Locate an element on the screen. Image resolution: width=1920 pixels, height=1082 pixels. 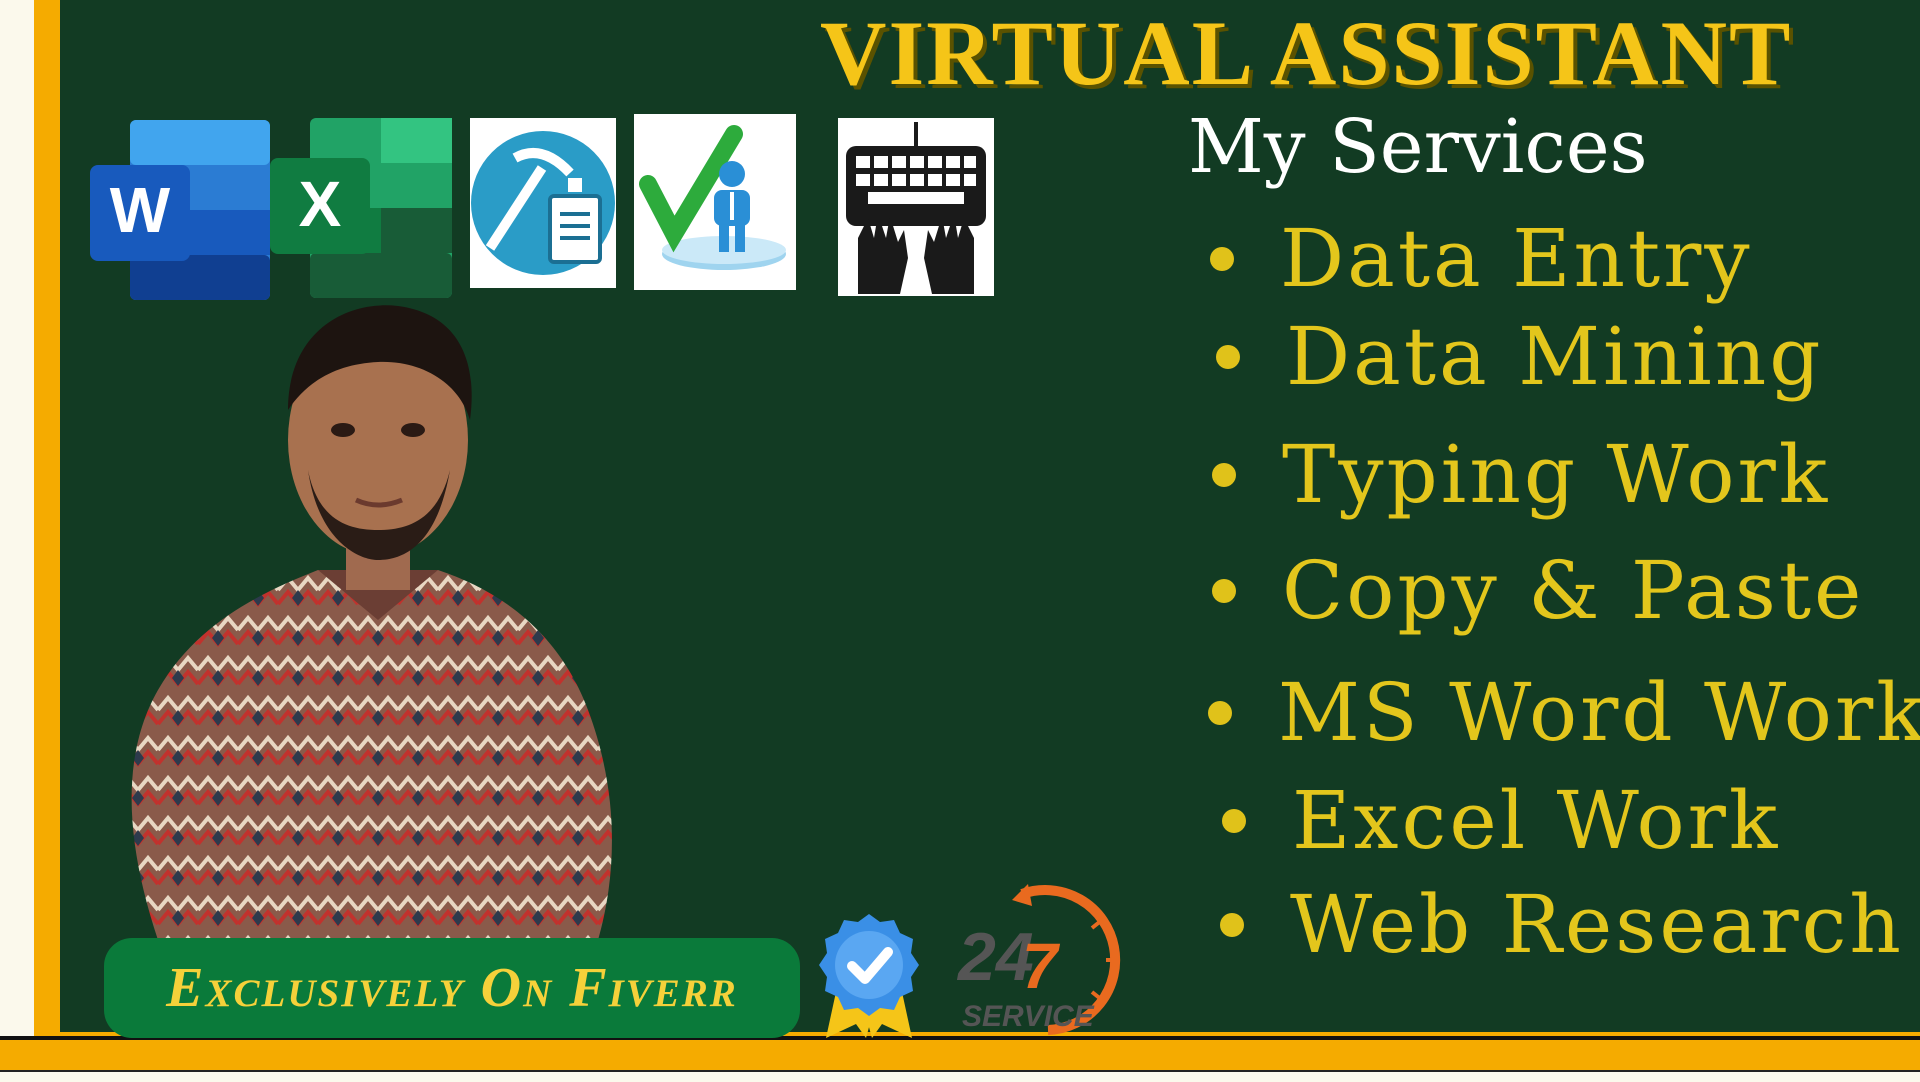
excel-icon-letter: X is located at coordinates (320, 204).